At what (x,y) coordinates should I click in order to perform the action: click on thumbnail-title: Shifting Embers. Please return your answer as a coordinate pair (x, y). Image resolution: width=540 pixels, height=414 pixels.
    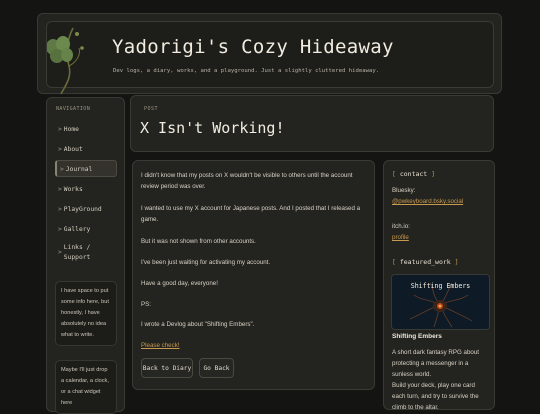
    Looking at the image, I should click on (440, 286).